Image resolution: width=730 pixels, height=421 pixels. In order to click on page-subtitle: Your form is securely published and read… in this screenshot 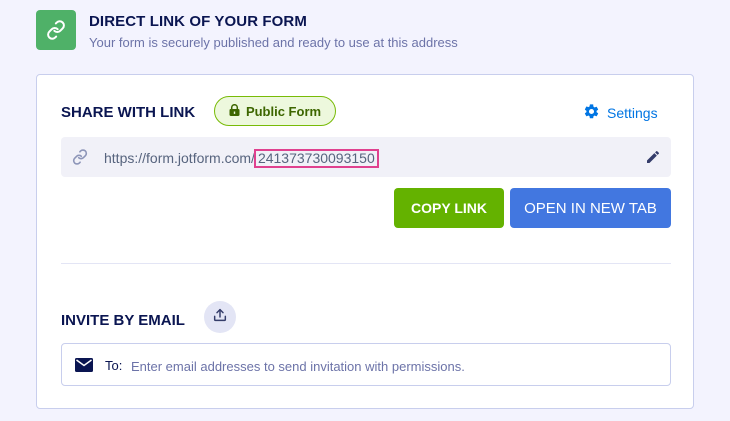, I will do `click(273, 42)`.